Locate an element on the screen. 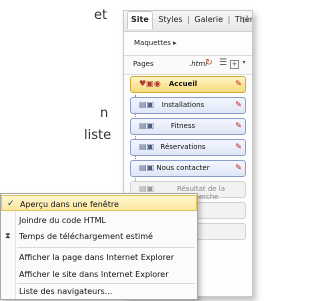 This screenshot has height=301, width=320. menu-divider is located at coordinates (106, 247).